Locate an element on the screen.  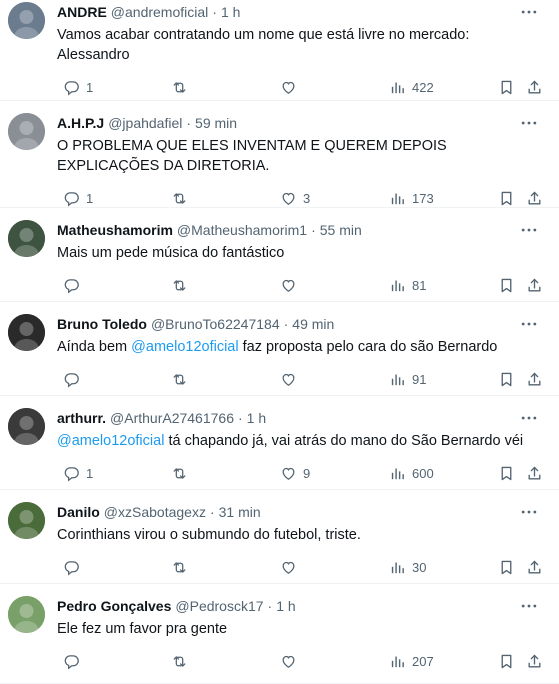
author-handle: @jpahdafiel is located at coordinates (145, 123).